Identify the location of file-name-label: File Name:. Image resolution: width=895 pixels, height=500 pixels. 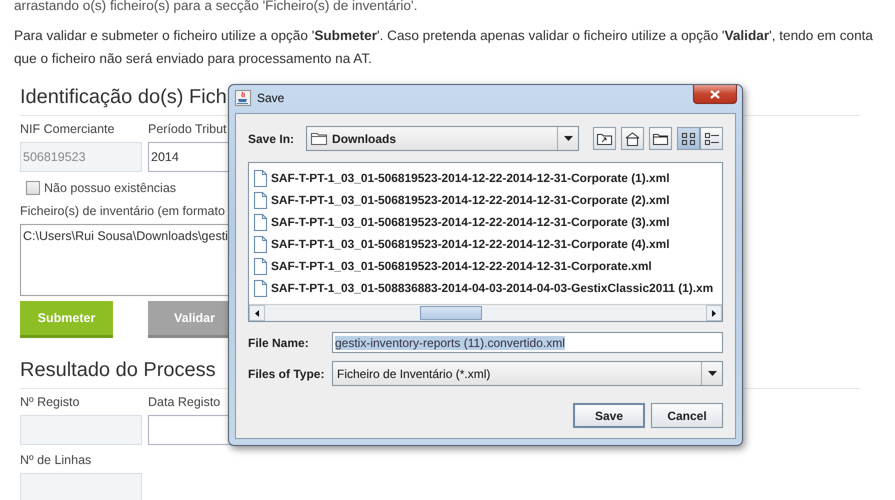
(279, 343).